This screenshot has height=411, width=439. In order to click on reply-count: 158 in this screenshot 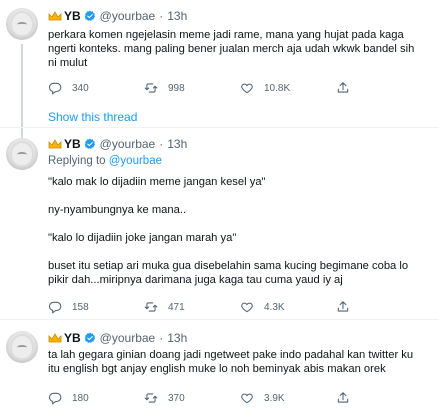, I will do `click(80, 307)`.